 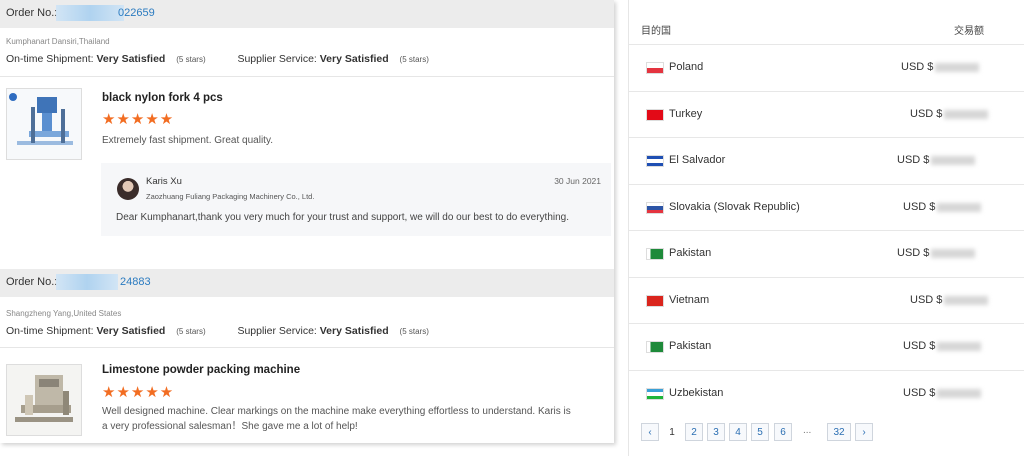 What do you see at coordinates (577, 181) in the screenshot?
I see `reply-date: 30 Jun 2021` at bounding box center [577, 181].